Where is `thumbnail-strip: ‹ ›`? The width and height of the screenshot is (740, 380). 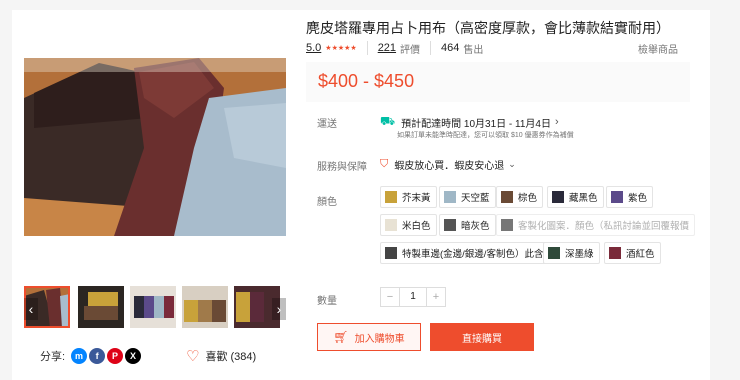
thumbnail-strip: ‹ › is located at coordinates (155, 309).